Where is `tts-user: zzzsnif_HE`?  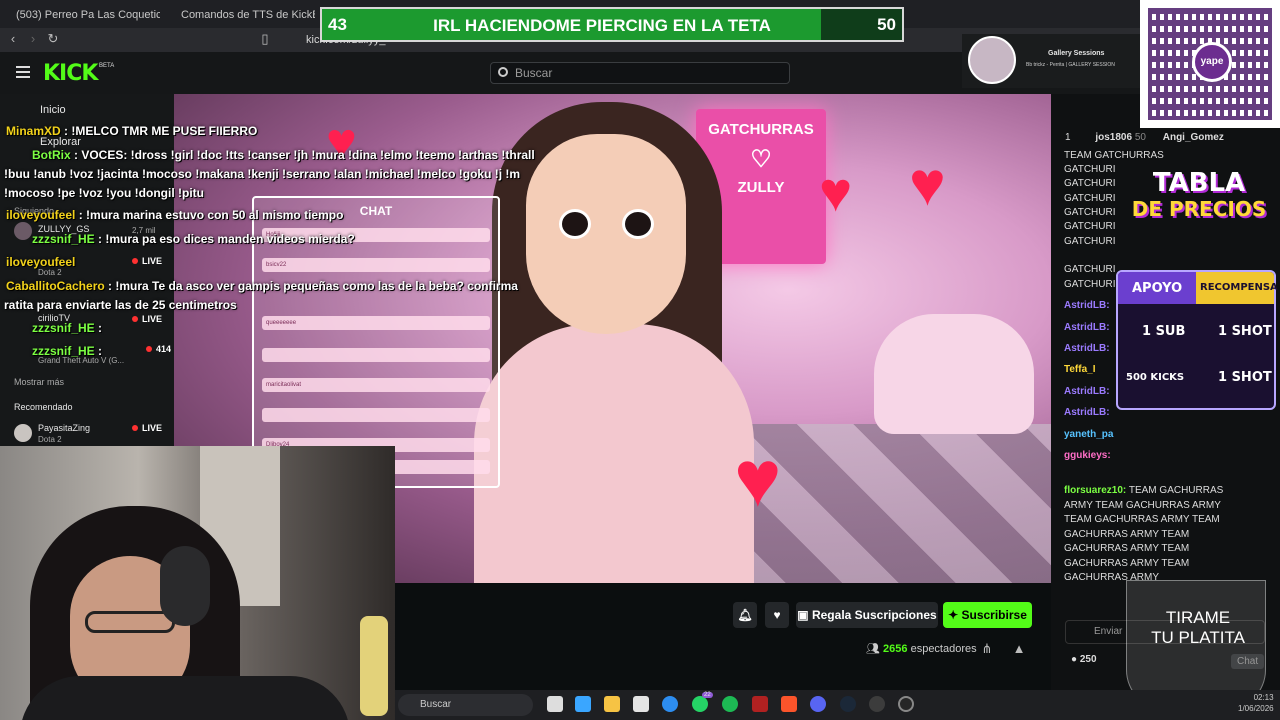
tts-user: zzzsnif_HE is located at coordinates (63, 328).